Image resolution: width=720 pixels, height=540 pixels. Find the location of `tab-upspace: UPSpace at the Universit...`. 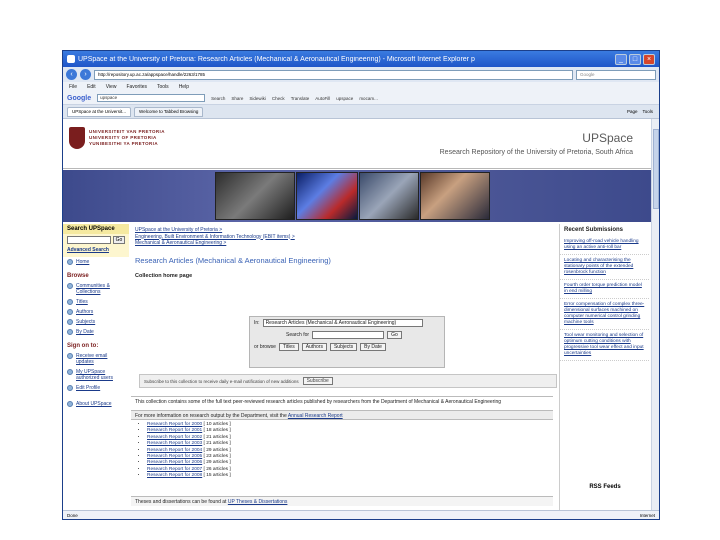

tab-upspace: UPSpace at the Universit... is located at coordinates (99, 111).